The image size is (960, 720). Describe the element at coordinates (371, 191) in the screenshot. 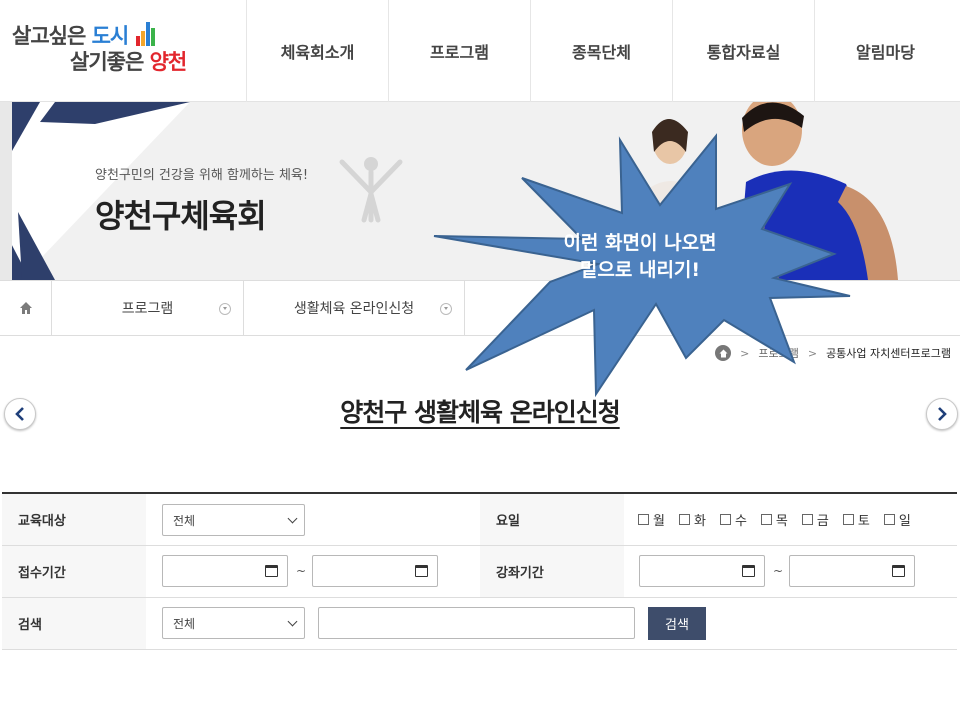

I see `stick-figure-icon` at that location.